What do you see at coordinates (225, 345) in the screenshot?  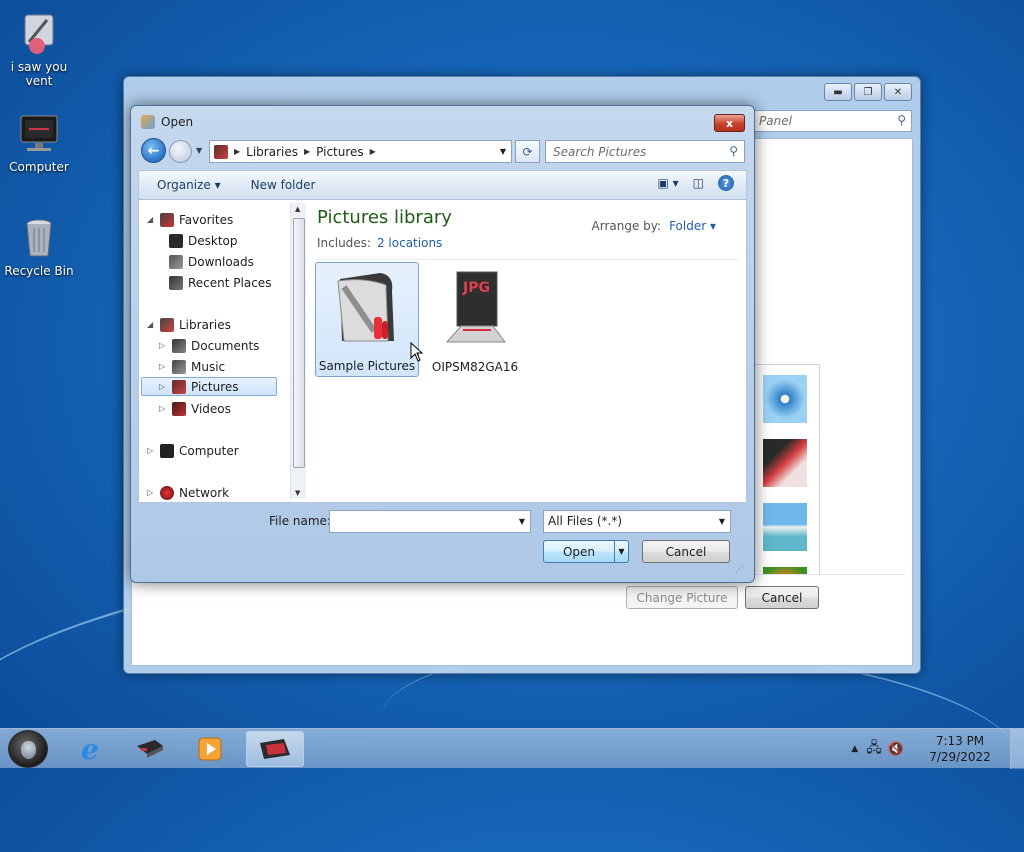 I see `nav-label: Documents` at bounding box center [225, 345].